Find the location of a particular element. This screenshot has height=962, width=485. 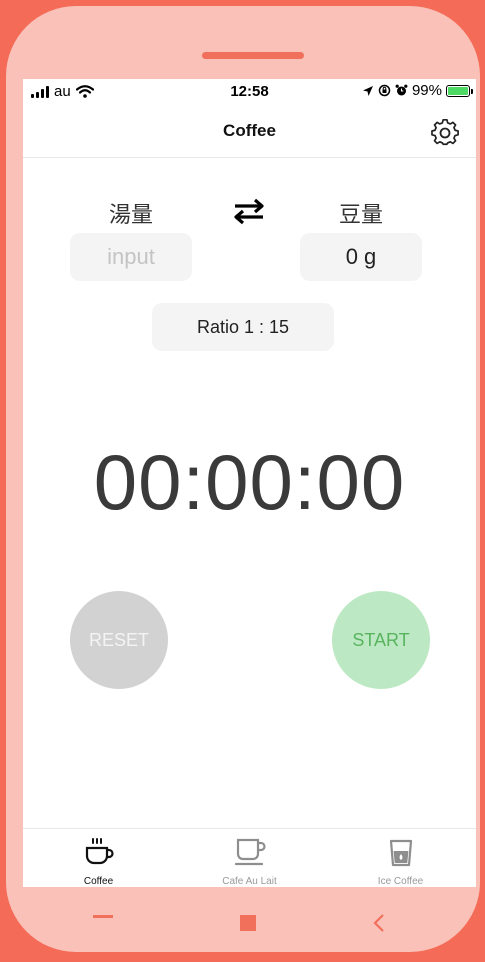

earpiece-speaker is located at coordinates (253, 55).